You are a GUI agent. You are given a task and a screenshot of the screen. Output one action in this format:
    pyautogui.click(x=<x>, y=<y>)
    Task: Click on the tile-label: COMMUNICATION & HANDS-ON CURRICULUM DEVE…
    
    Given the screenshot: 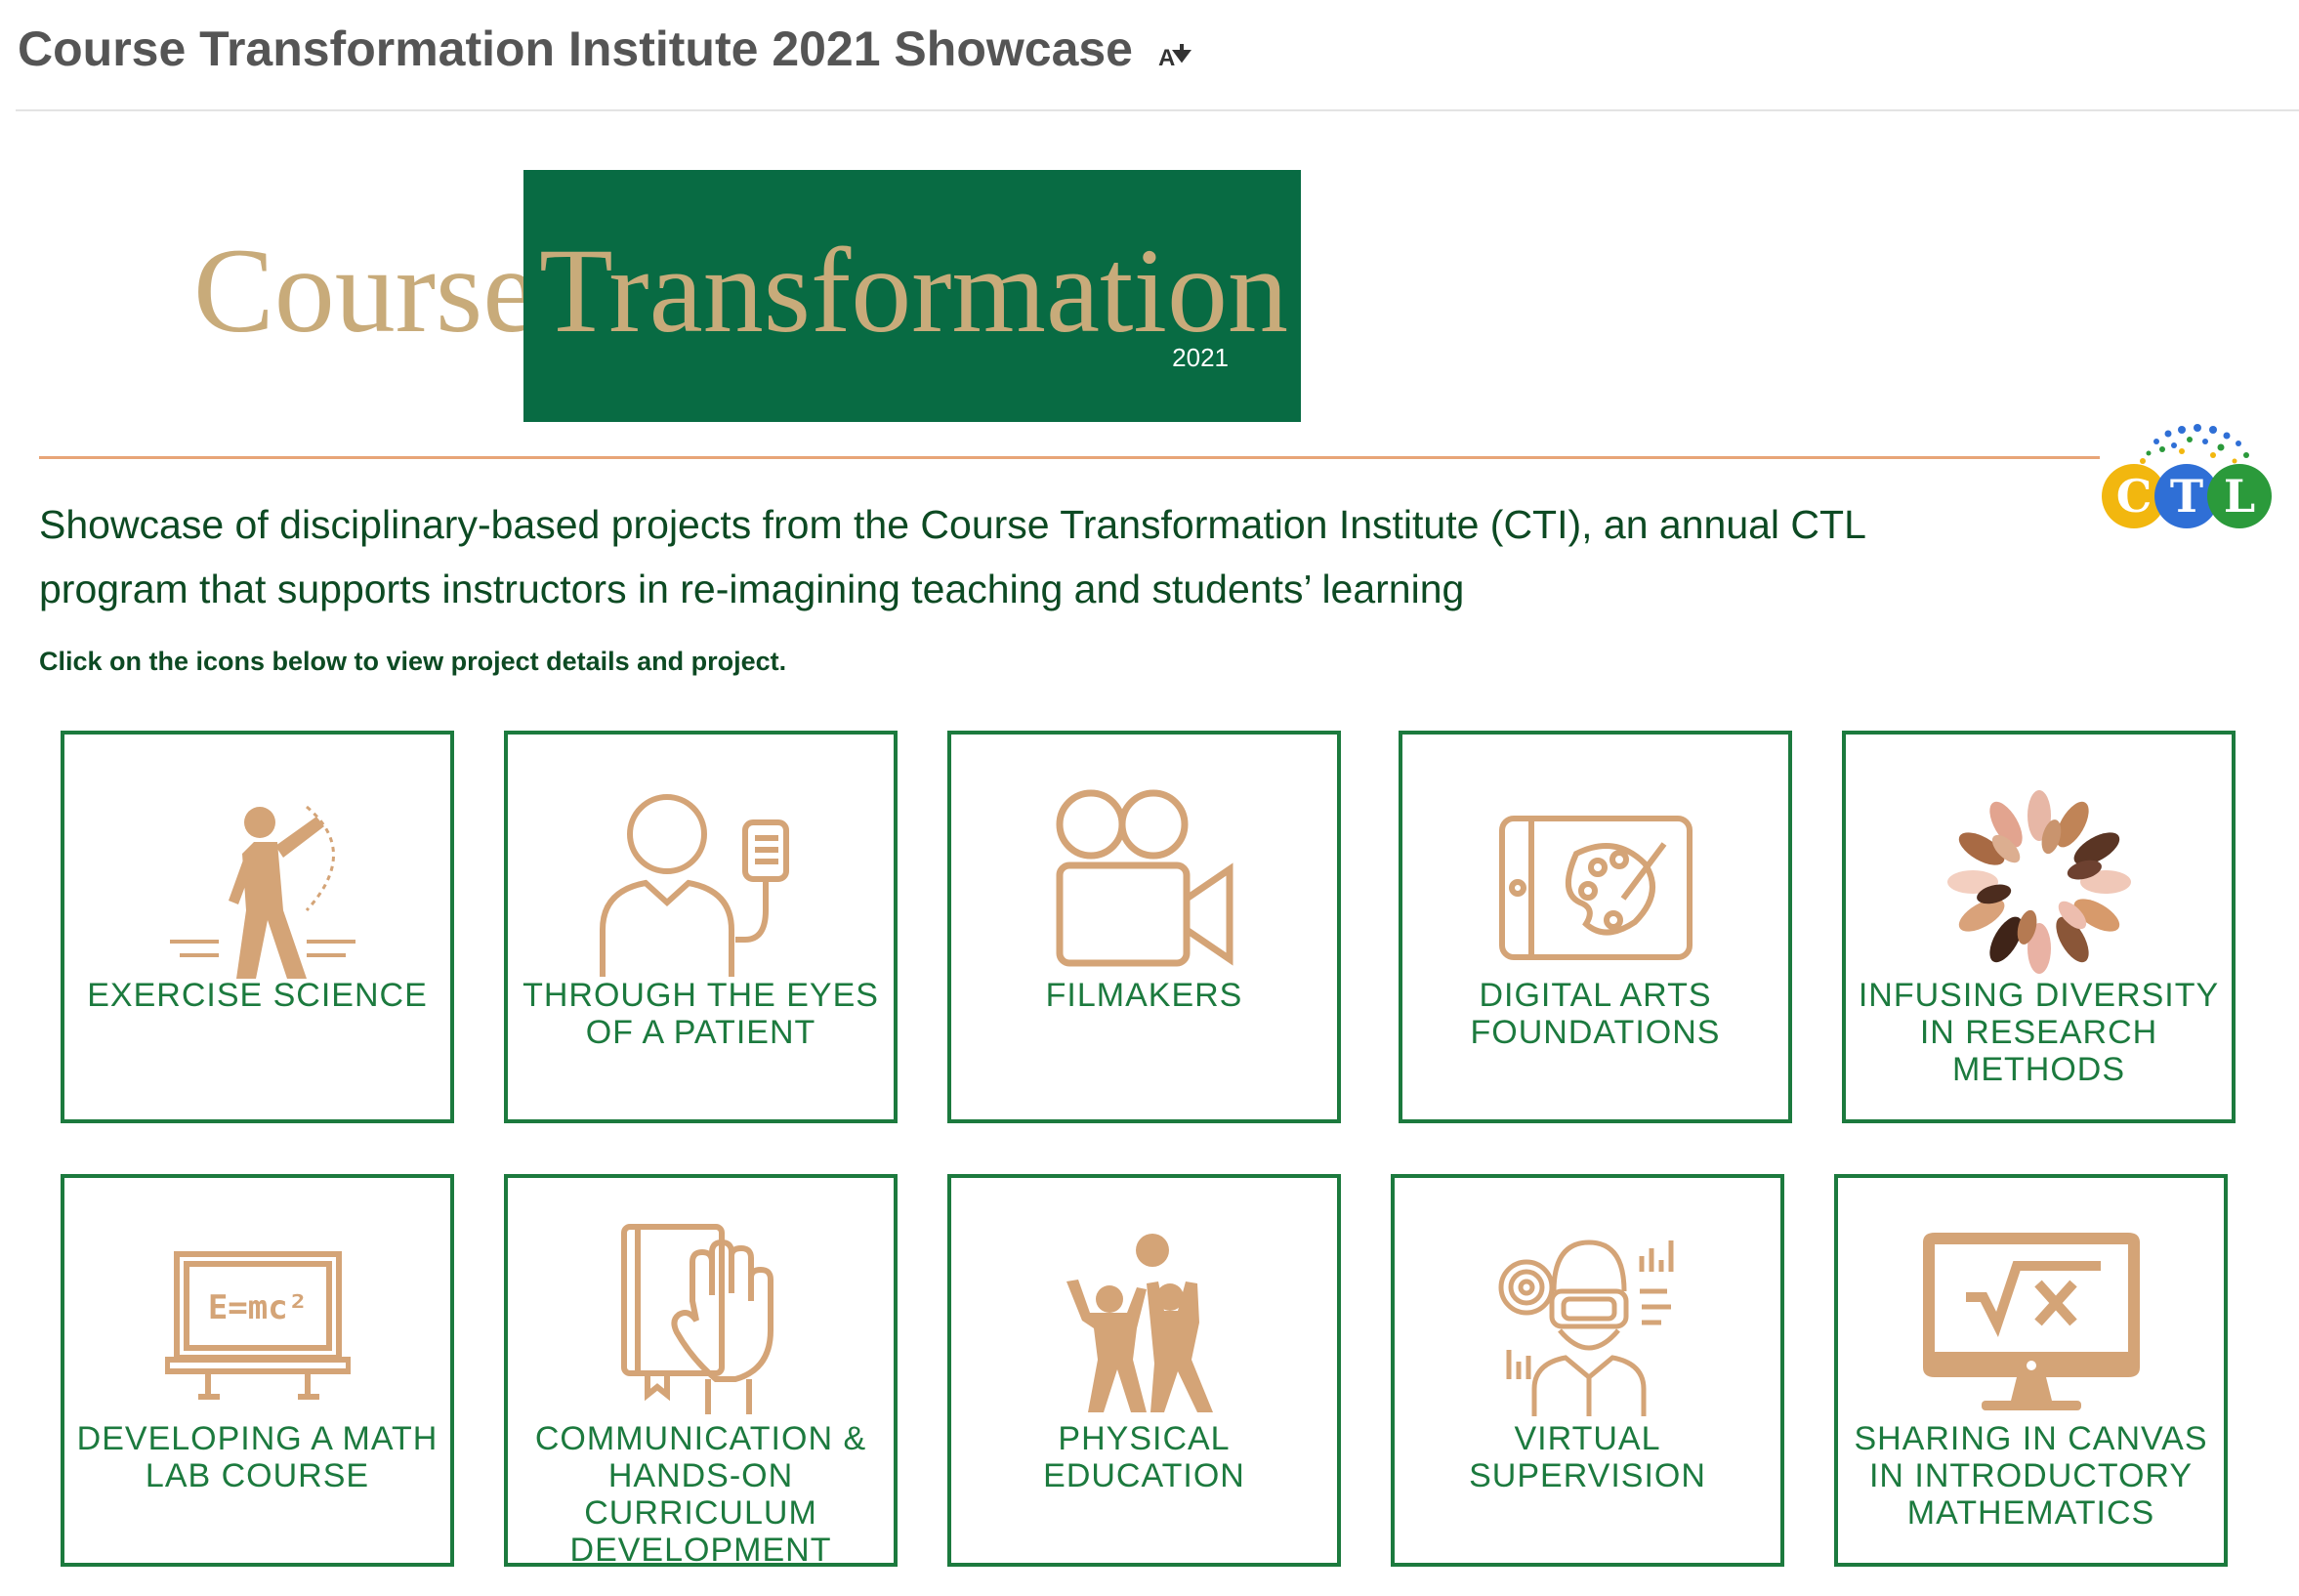 What is the action you would take?
    pyautogui.click(x=701, y=1494)
    